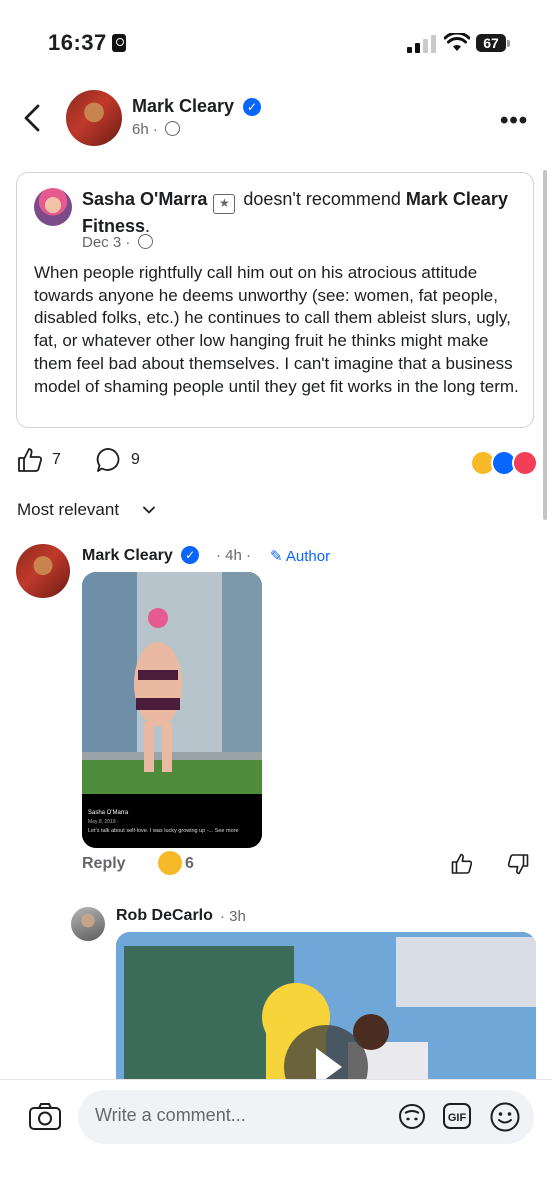 The height and width of the screenshot is (1200, 552). I want to click on haha-reaction-icon, so click(170, 863).